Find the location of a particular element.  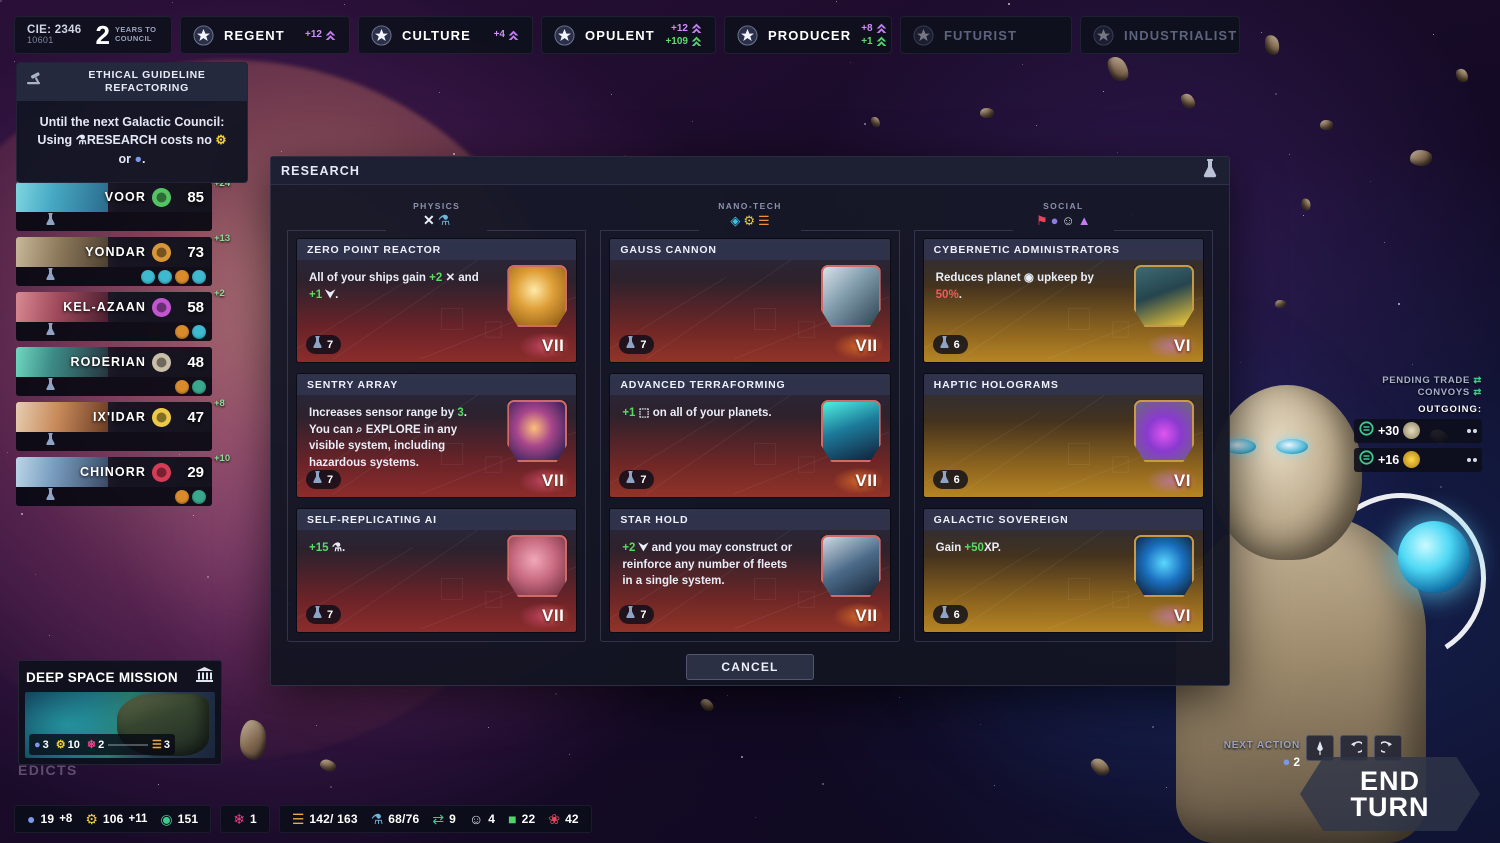

card-research-cost: 6 is located at coordinates (950, 344).